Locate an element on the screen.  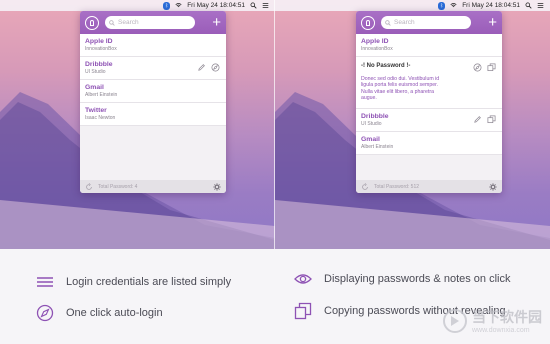
watermark-url: www.downxia.com is located at coordinates (501, 330).